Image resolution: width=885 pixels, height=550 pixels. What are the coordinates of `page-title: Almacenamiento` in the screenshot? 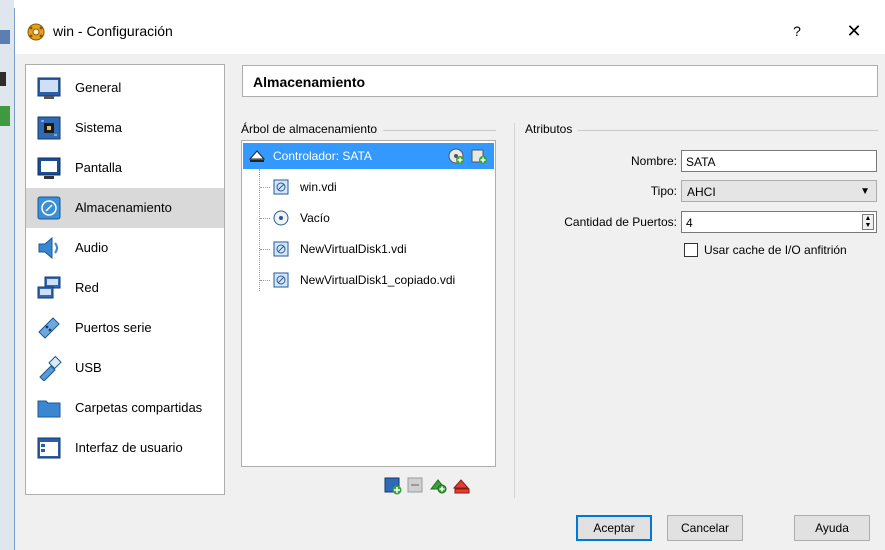 It's located at (309, 82).